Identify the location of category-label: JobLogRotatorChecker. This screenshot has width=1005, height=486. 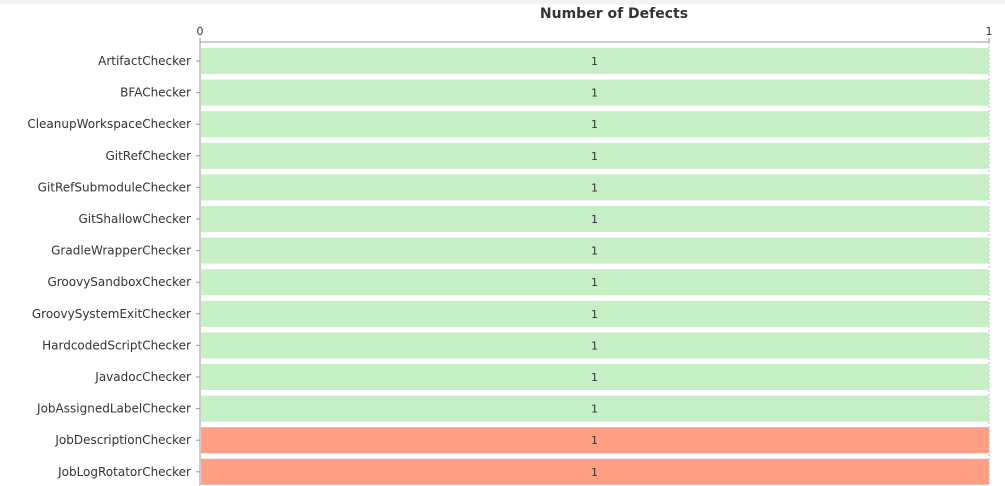
(124, 472).